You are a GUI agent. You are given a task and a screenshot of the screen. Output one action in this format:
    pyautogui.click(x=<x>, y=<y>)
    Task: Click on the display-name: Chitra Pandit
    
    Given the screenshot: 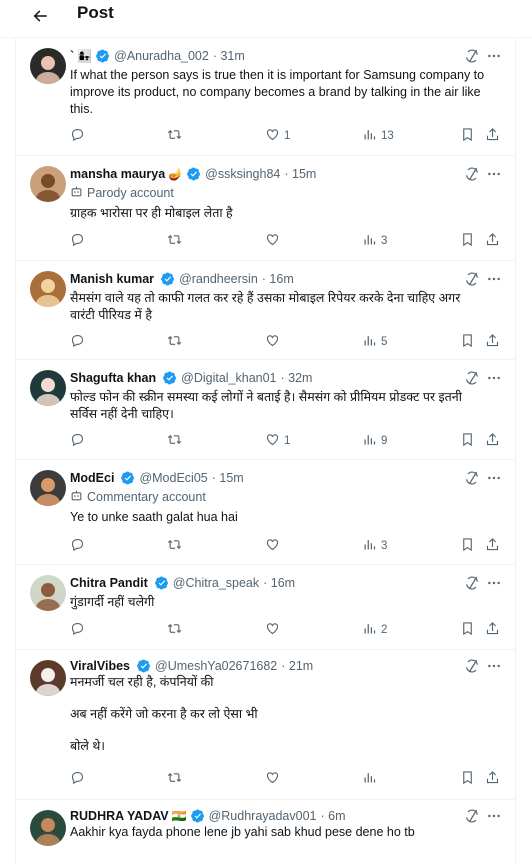 What is the action you would take?
    pyautogui.click(x=109, y=583)
    